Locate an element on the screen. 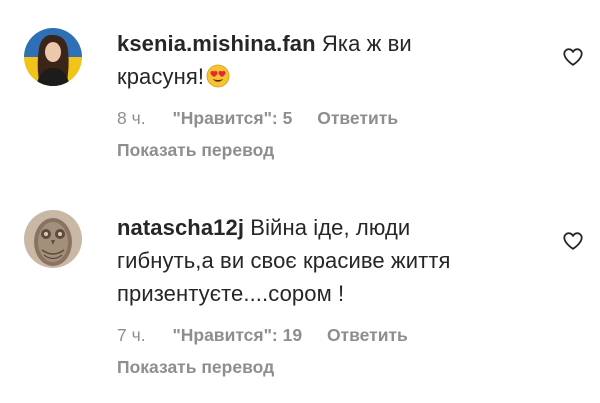 This screenshot has width=600, height=403. heart-eyes-emoji-icon is located at coordinates (218, 76).